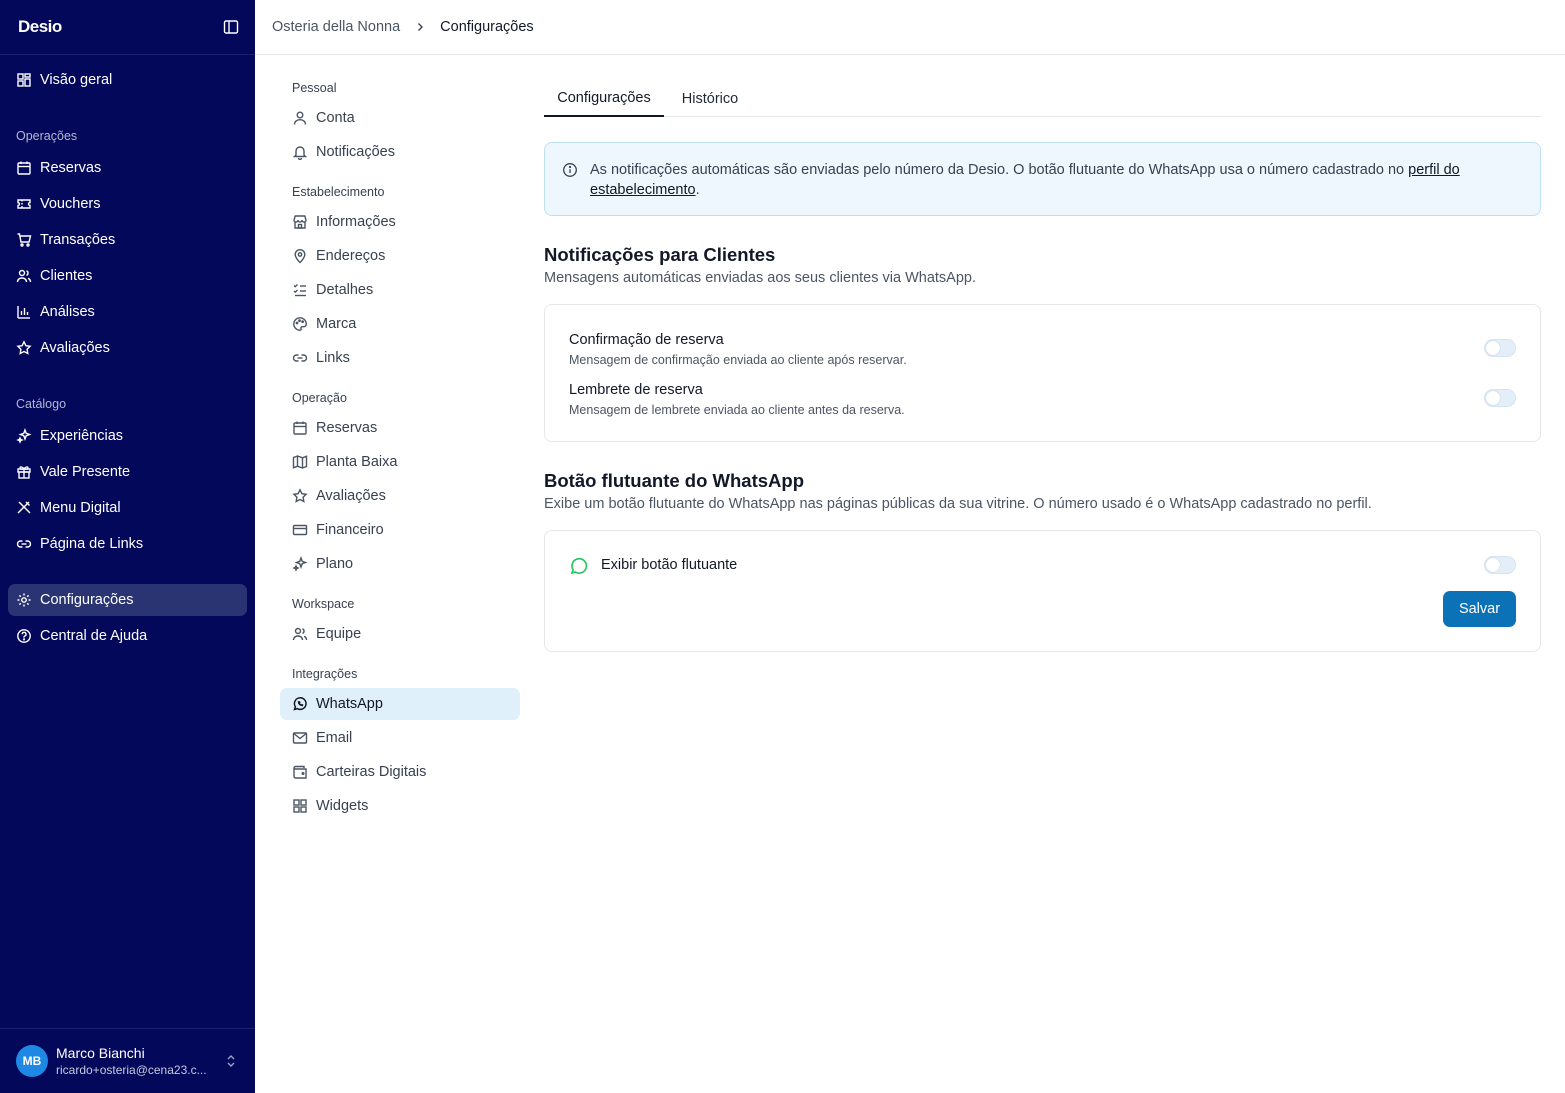 This screenshot has width=1565, height=1093. What do you see at coordinates (351, 496) in the screenshot?
I see `settings-item-label: Avaliações` at bounding box center [351, 496].